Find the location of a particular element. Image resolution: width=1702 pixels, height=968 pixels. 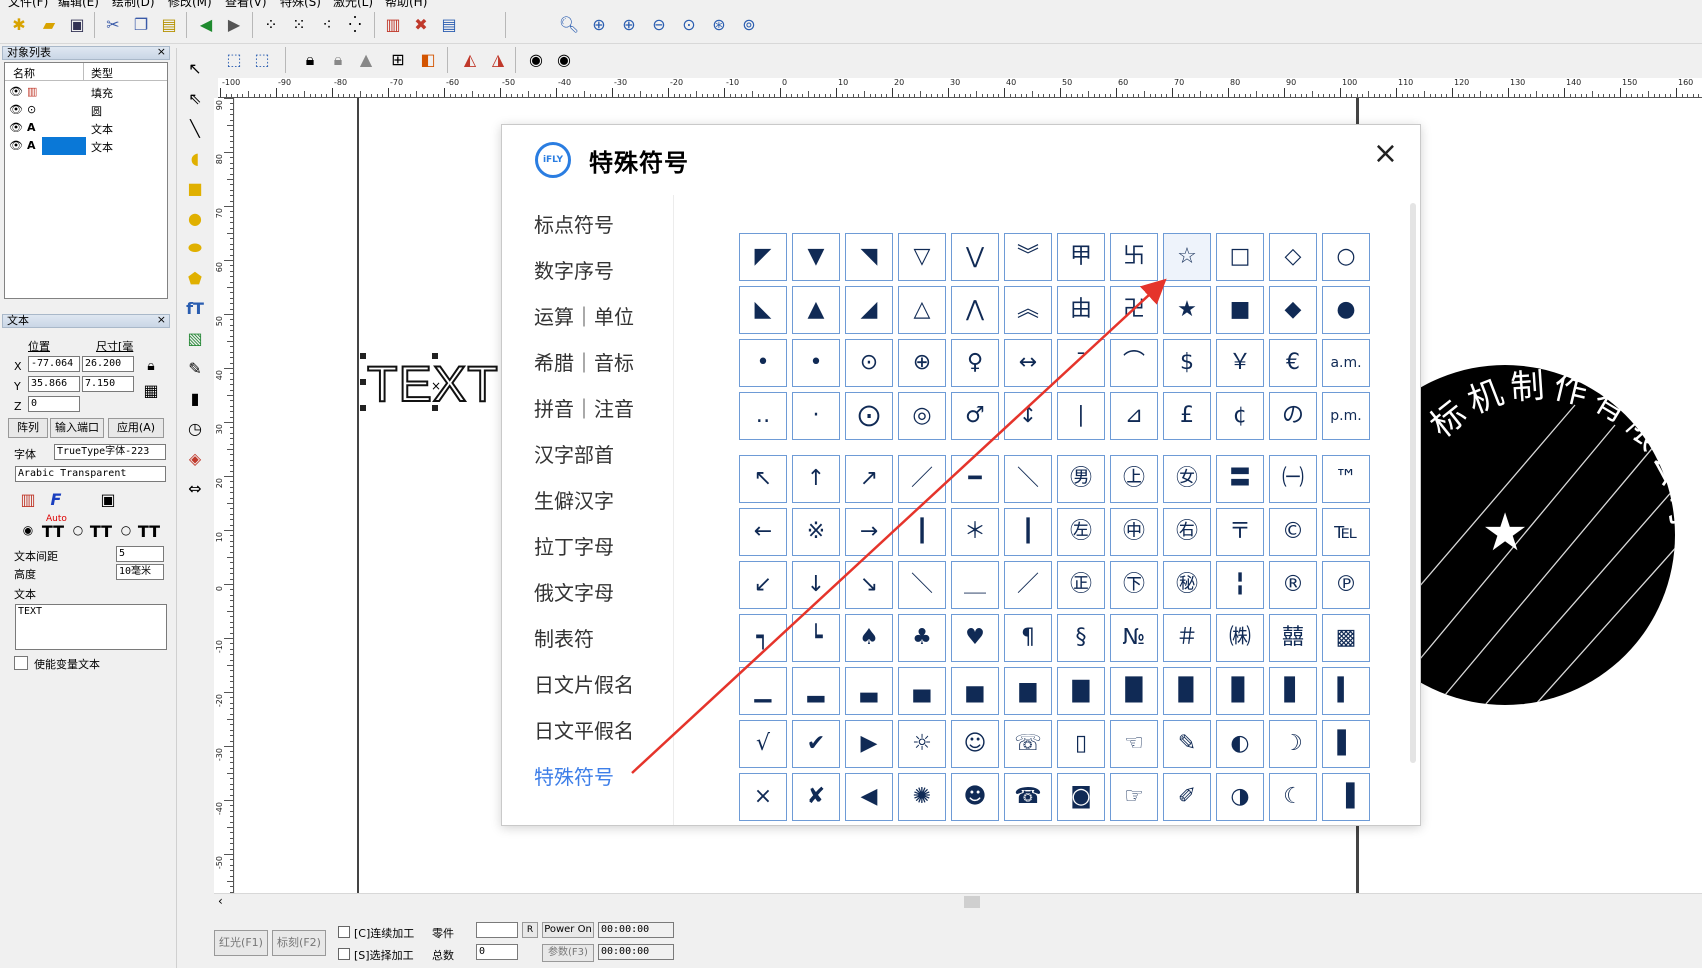

symbol-cell: ▆ is located at coordinates (1028, 691).